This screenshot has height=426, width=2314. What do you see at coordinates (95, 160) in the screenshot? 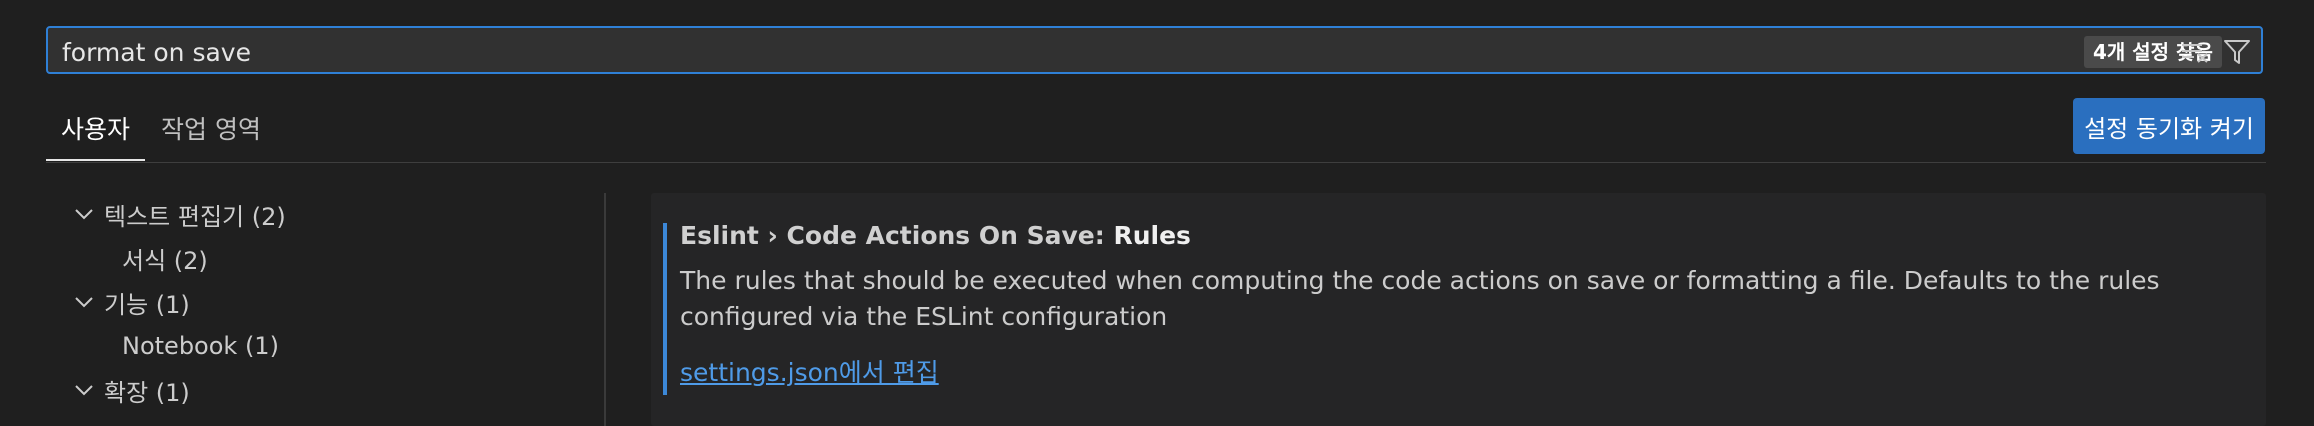
I see `active-tab-indicator` at bounding box center [95, 160].